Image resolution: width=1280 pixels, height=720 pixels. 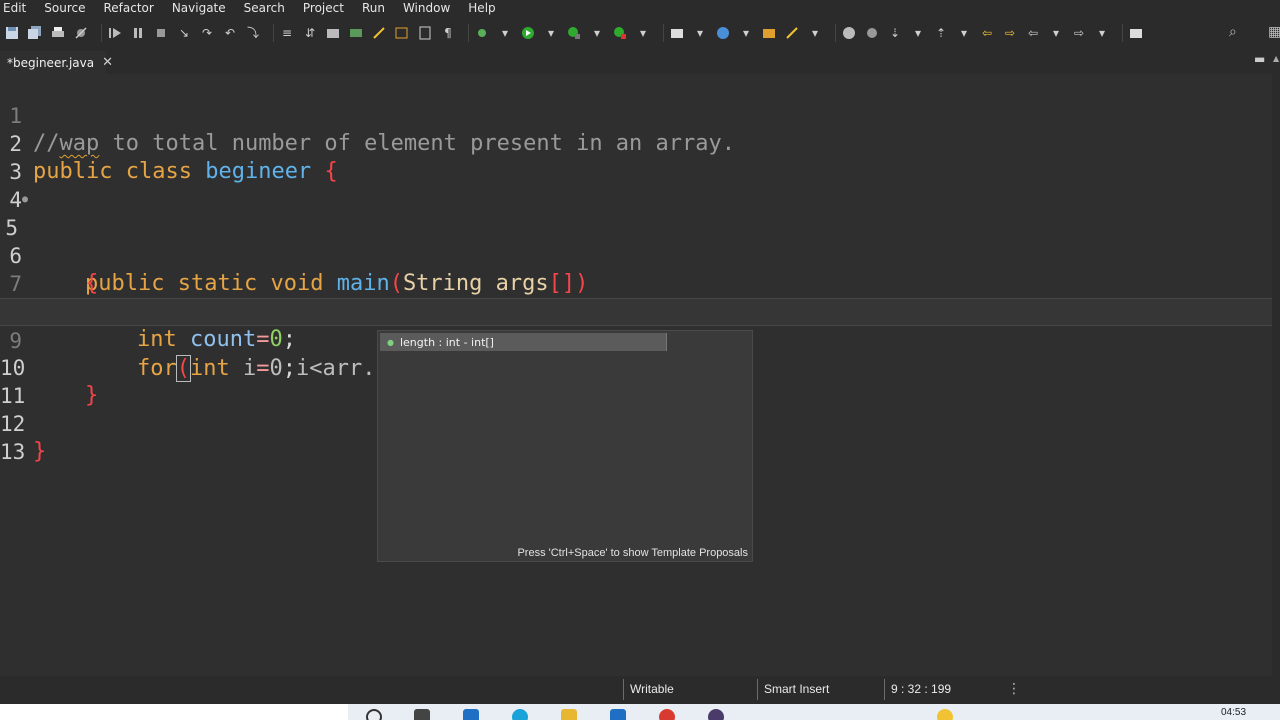 What do you see at coordinates (640, 690) in the screenshot?
I see `status-bar: Writable Smart Insert 9 : 32 : 199 ⋮` at bounding box center [640, 690].